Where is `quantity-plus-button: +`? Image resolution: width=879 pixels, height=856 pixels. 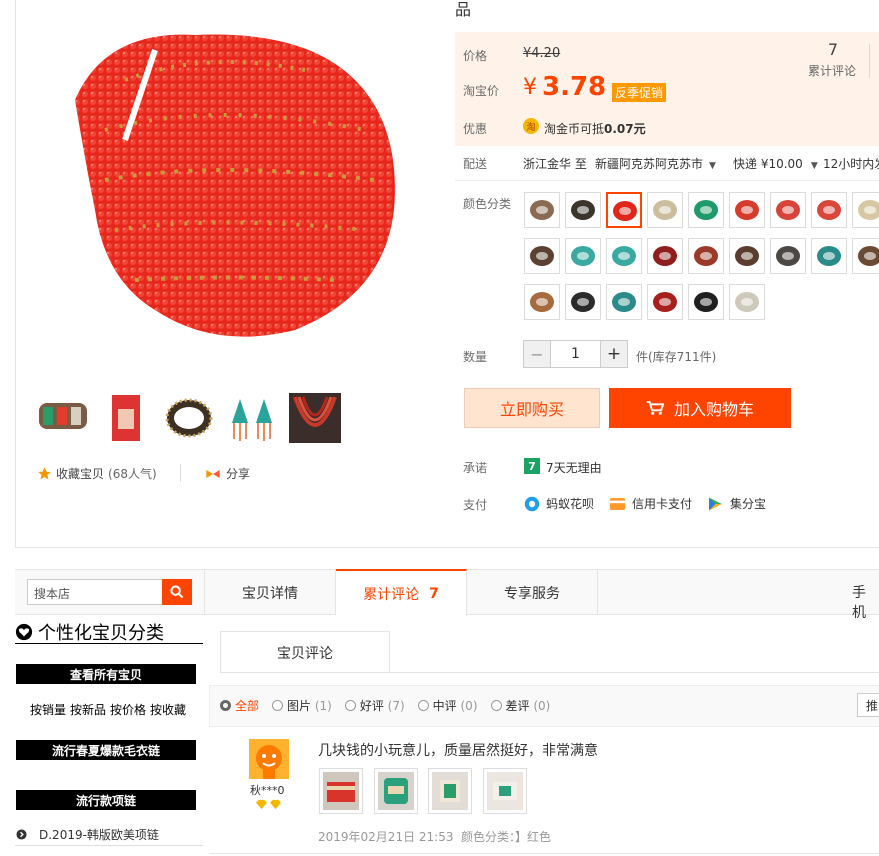
quantity-plus-button: + is located at coordinates (614, 354).